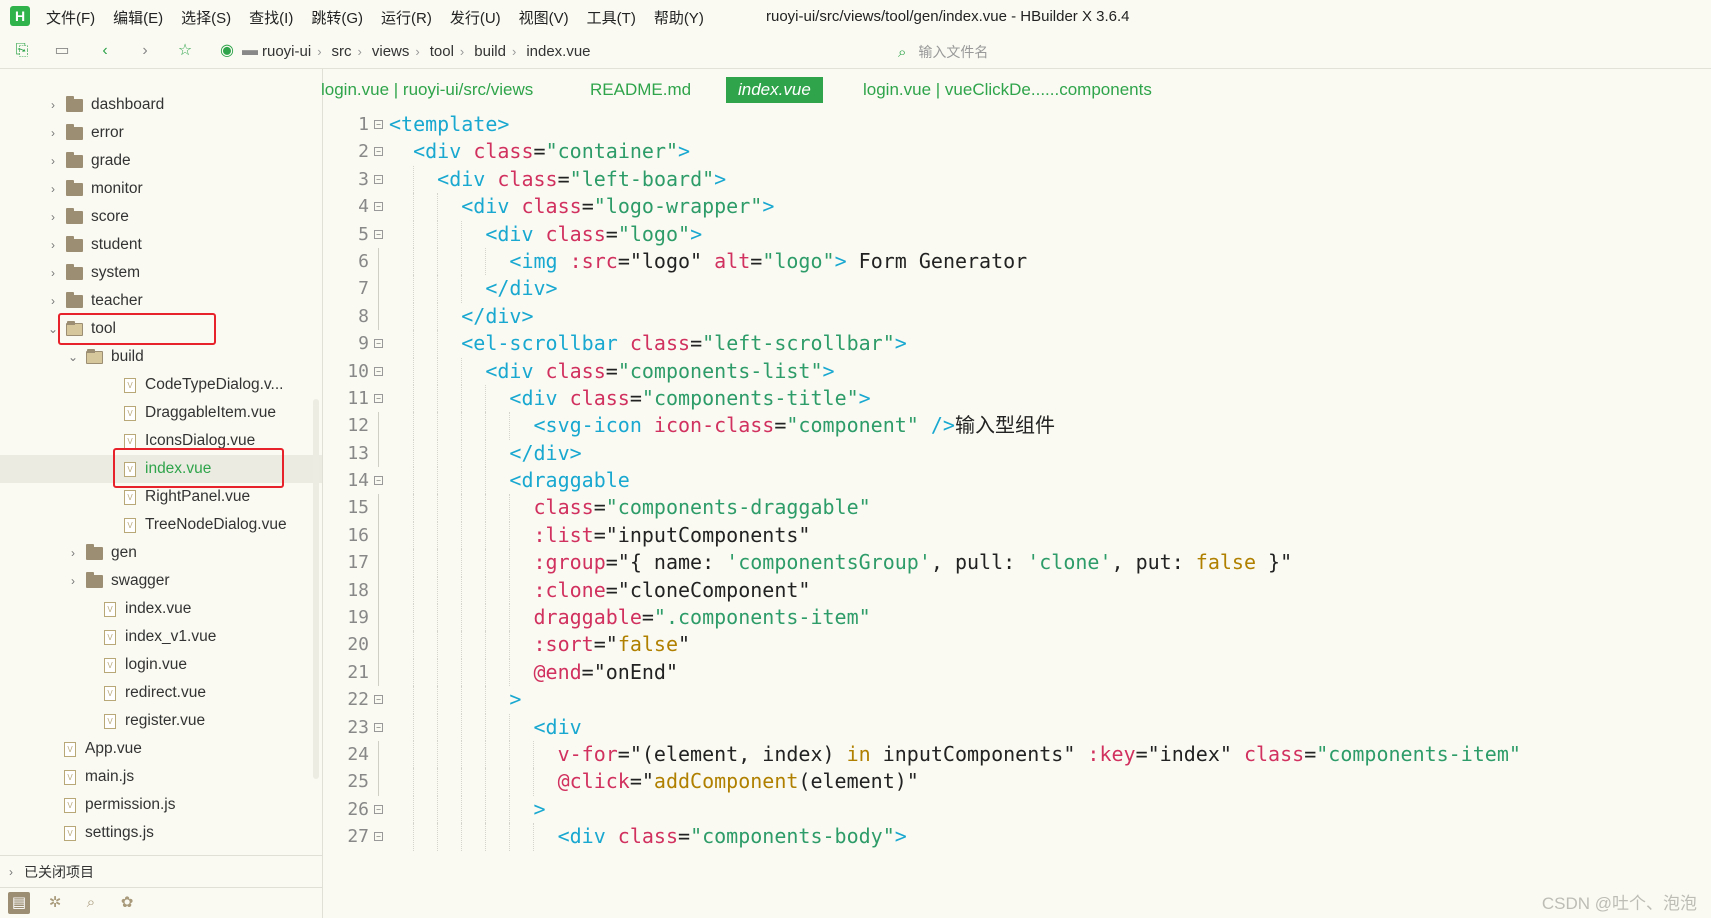 The image size is (1711, 918). What do you see at coordinates (161, 525) in the screenshot?
I see `tree-file: V TreeNodeDialog.vue` at bounding box center [161, 525].